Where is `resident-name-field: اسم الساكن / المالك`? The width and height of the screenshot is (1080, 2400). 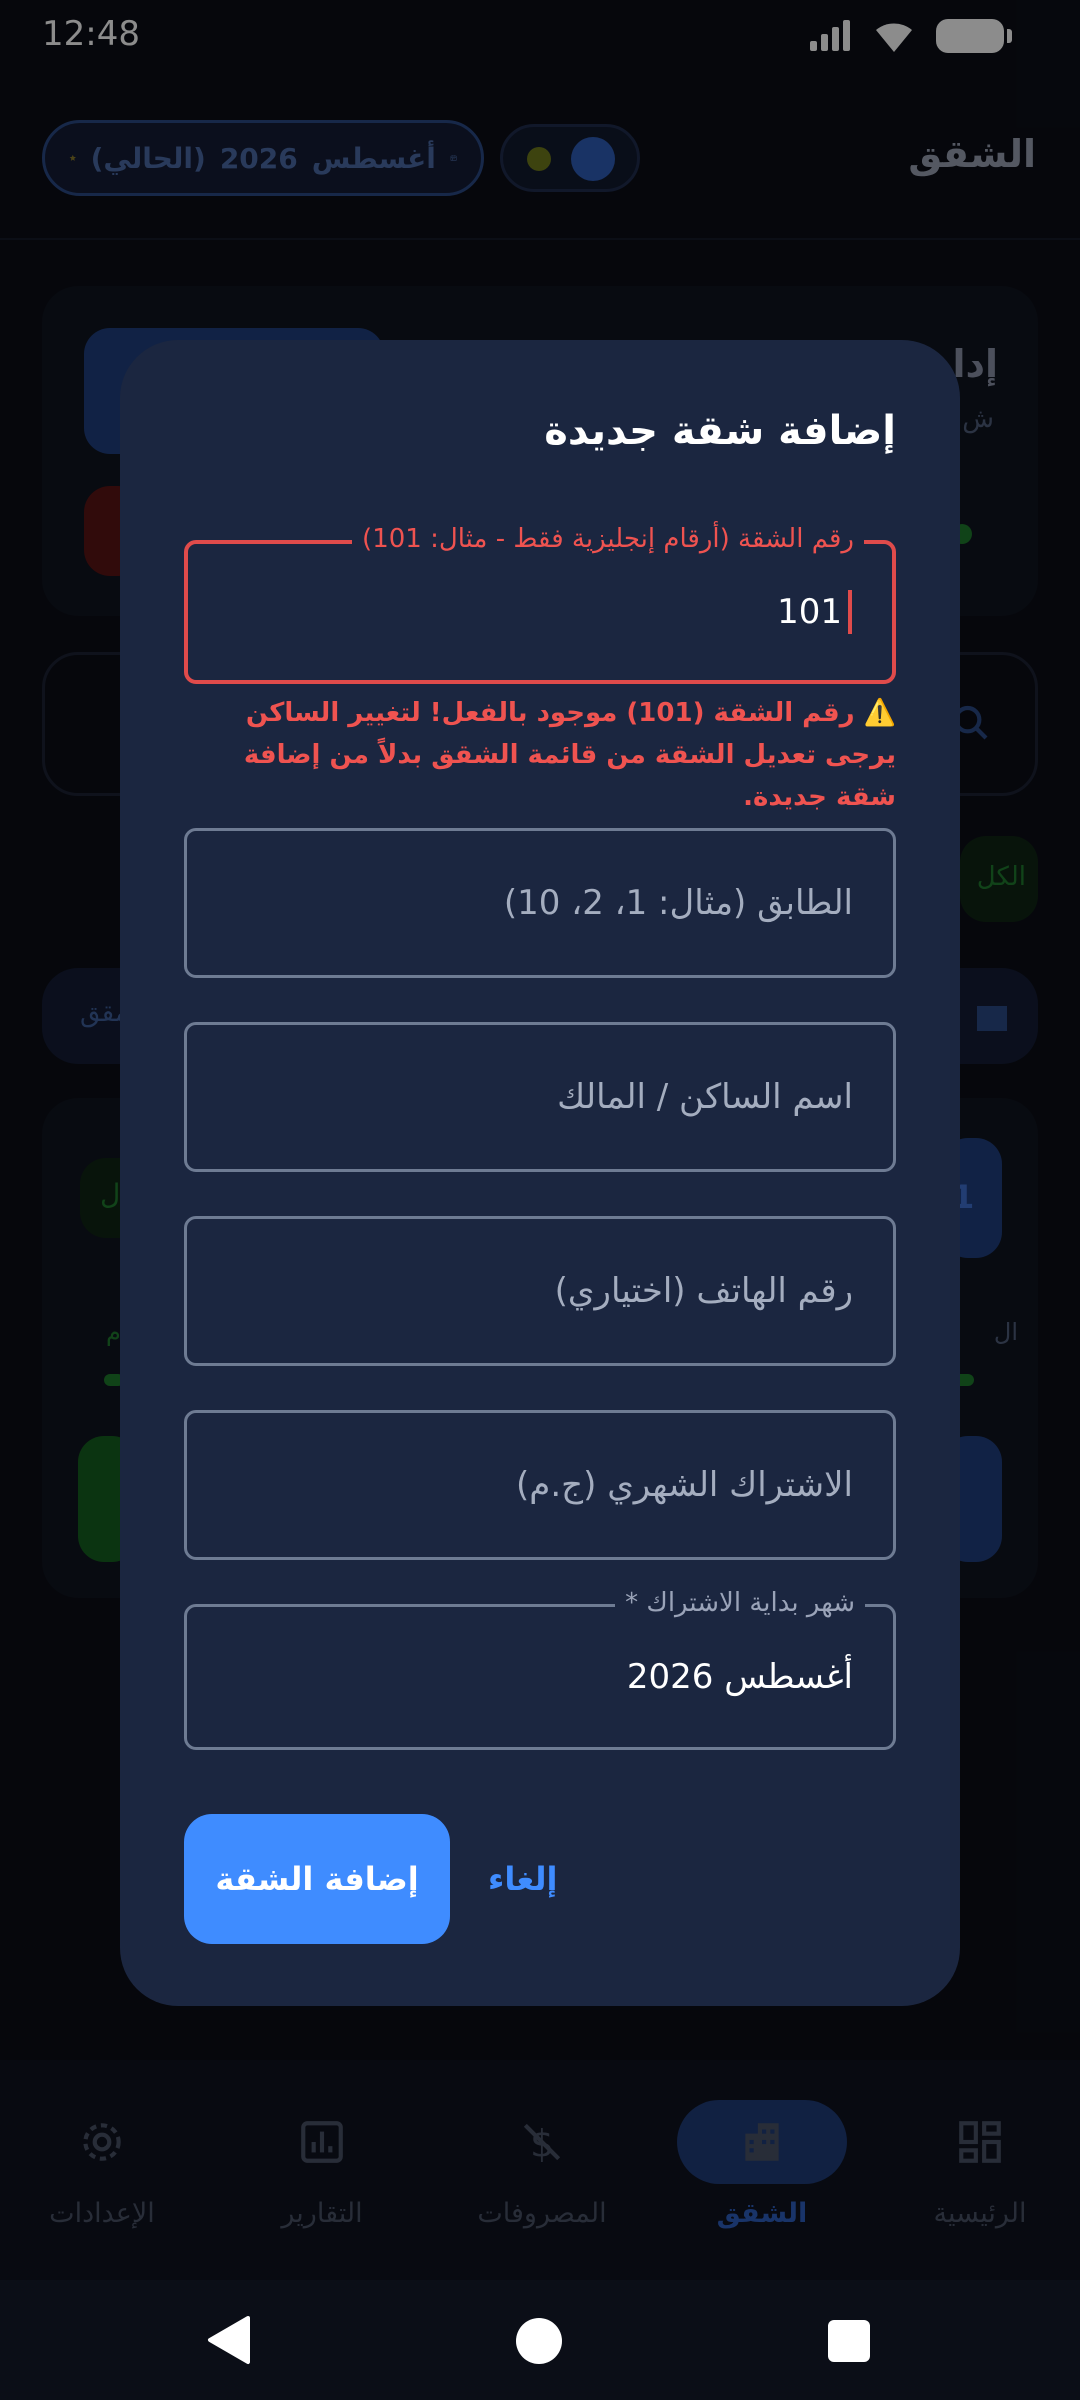
resident-name-field: اسم الساكن / المالك is located at coordinates (540, 1097).